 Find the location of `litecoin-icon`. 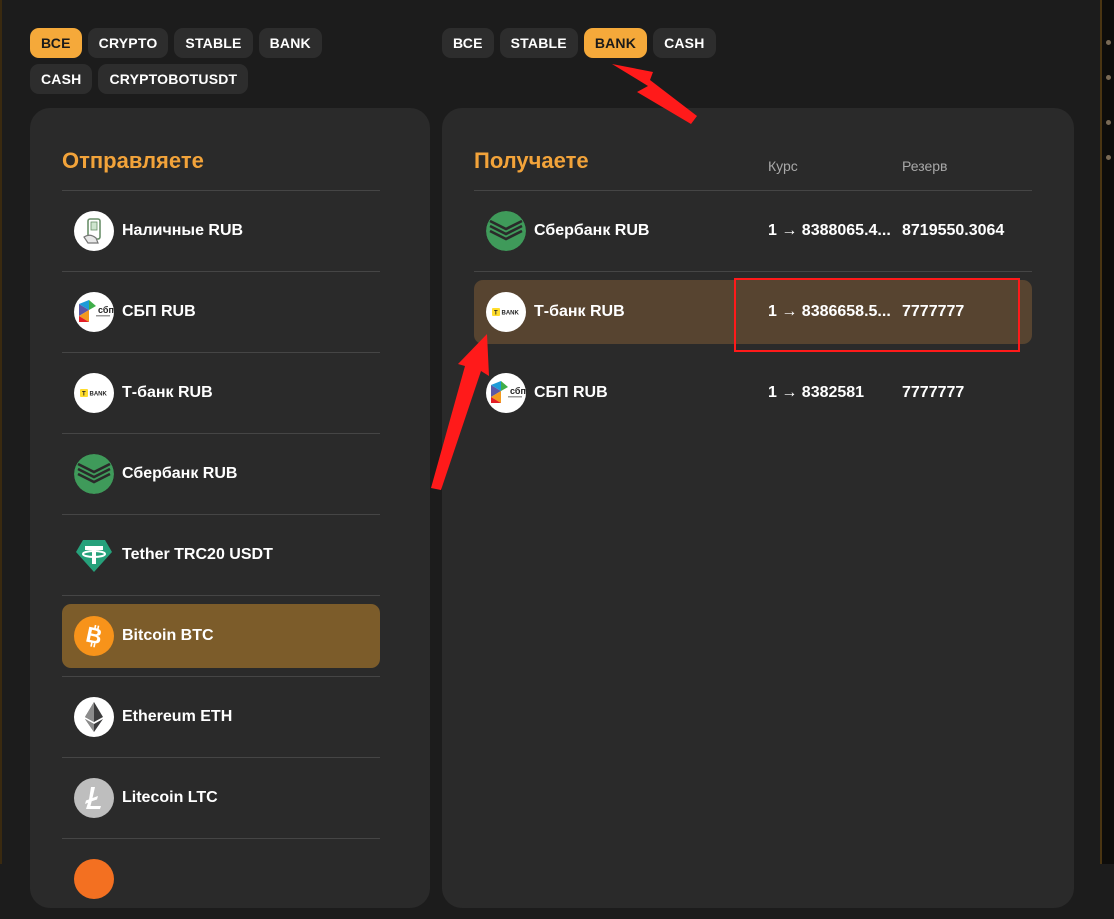

litecoin-icon is located at coordinates (94, 798).